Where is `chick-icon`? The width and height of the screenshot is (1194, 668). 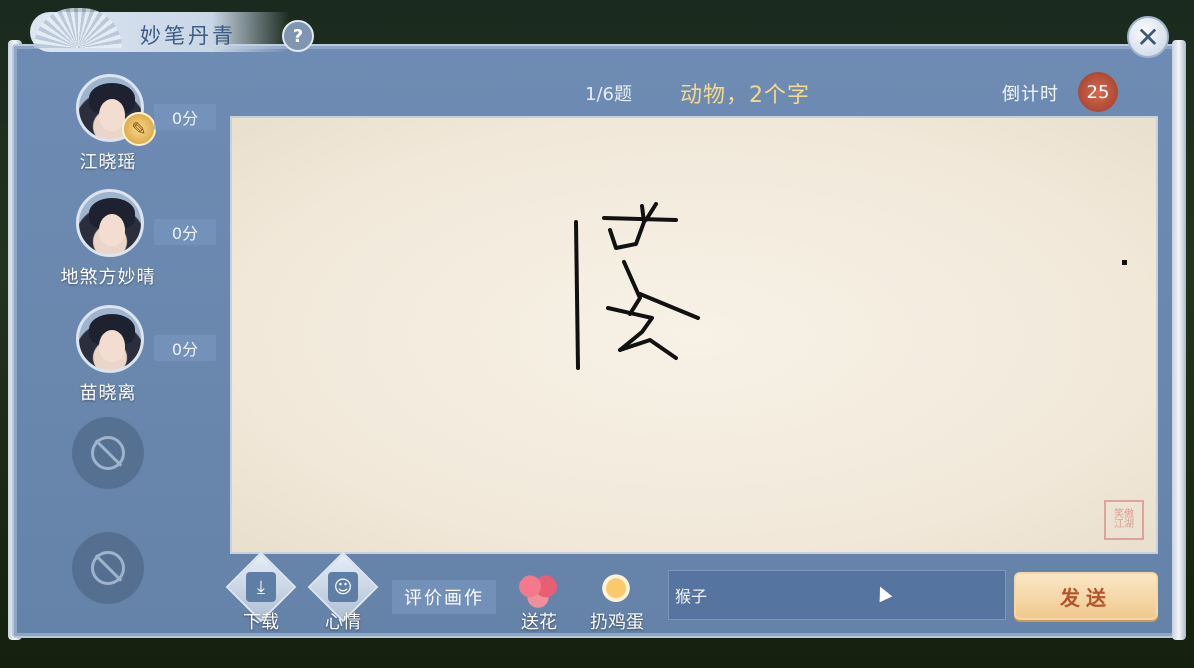 chick-icon is located at coordinates (616, 590).